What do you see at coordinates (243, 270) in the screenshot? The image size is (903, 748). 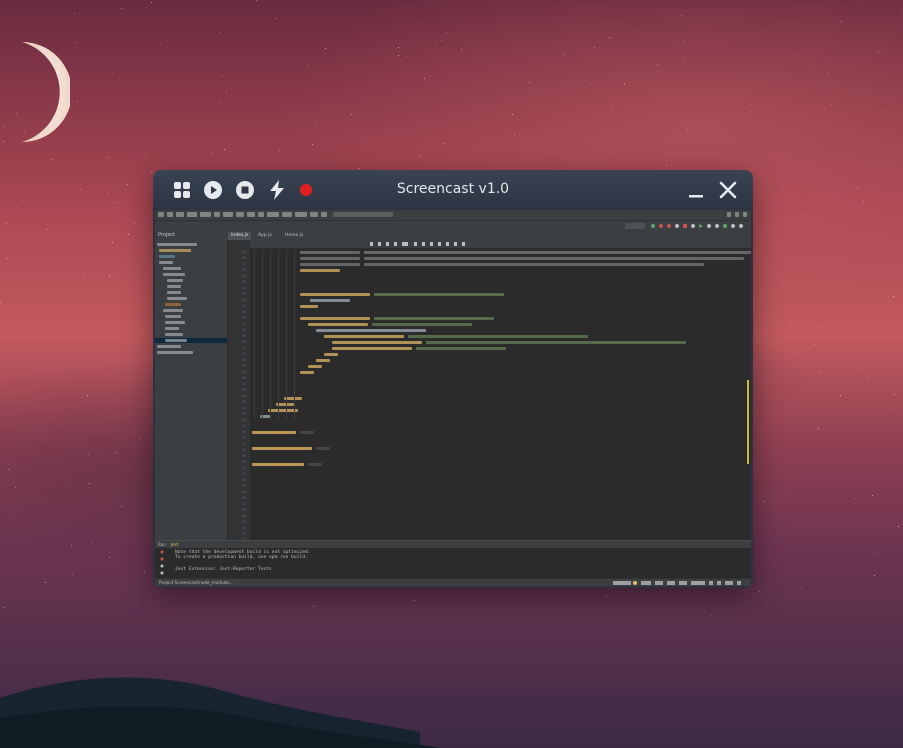 I see `line-number: 28` at bounding box center [243, 270].